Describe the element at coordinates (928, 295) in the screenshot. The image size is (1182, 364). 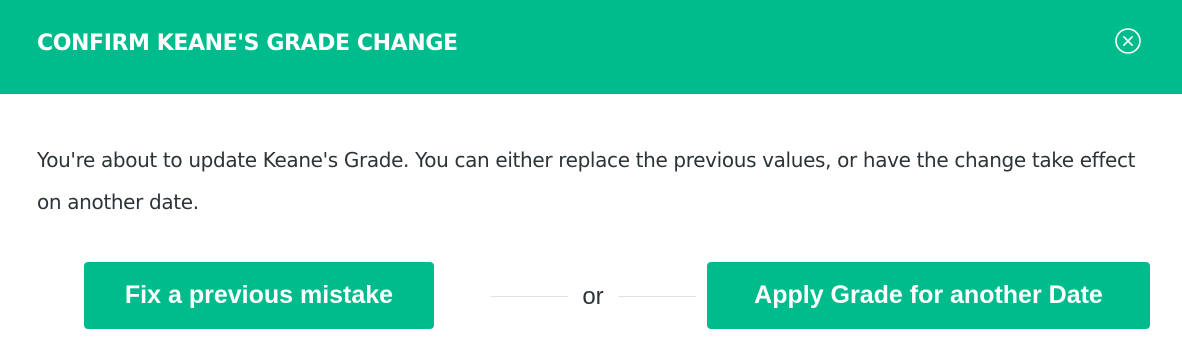
I see `apply-grade-for-another-date-button: Apply Grade for another Date` at that location.